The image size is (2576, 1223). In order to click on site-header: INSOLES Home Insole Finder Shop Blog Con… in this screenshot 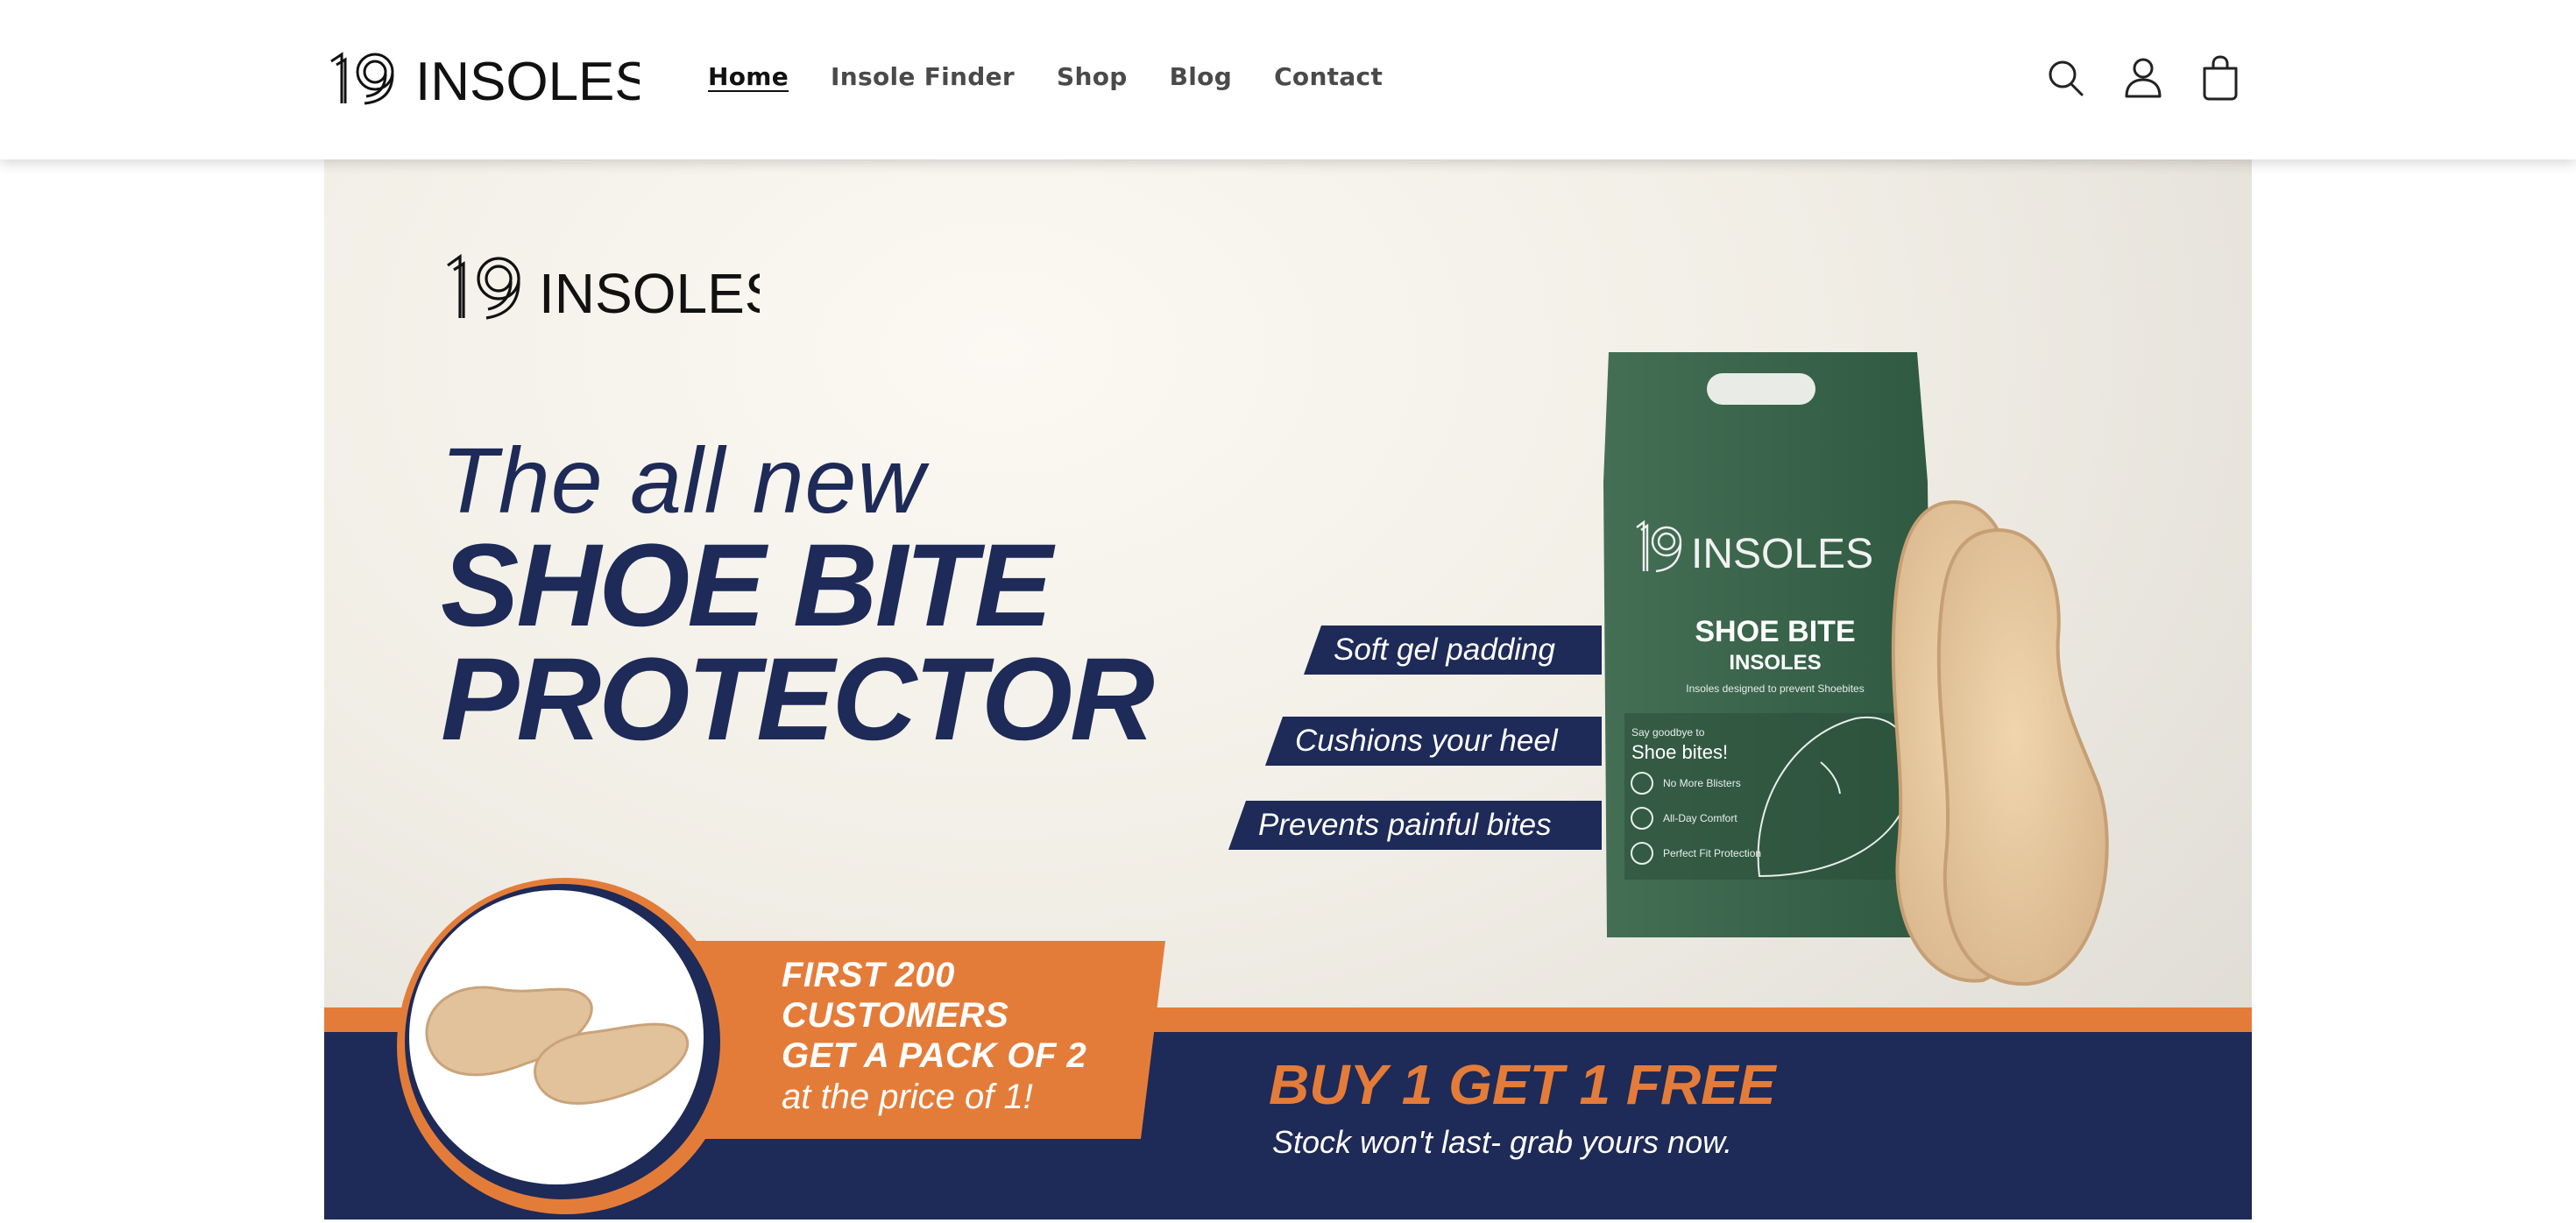, I will do `click(1288, 79)`.